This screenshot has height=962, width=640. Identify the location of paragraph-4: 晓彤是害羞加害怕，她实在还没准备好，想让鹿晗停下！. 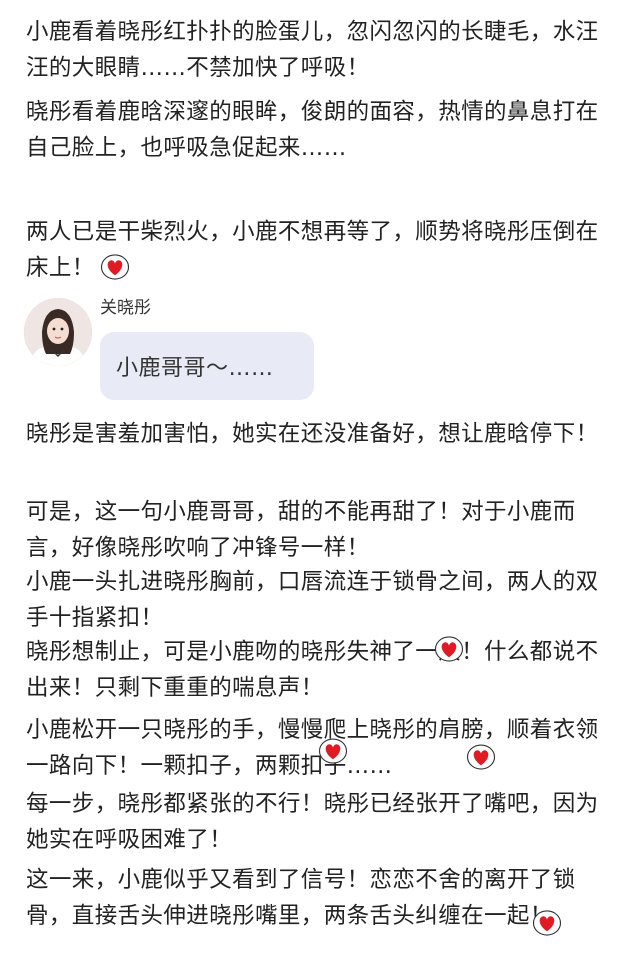
(312, 434).